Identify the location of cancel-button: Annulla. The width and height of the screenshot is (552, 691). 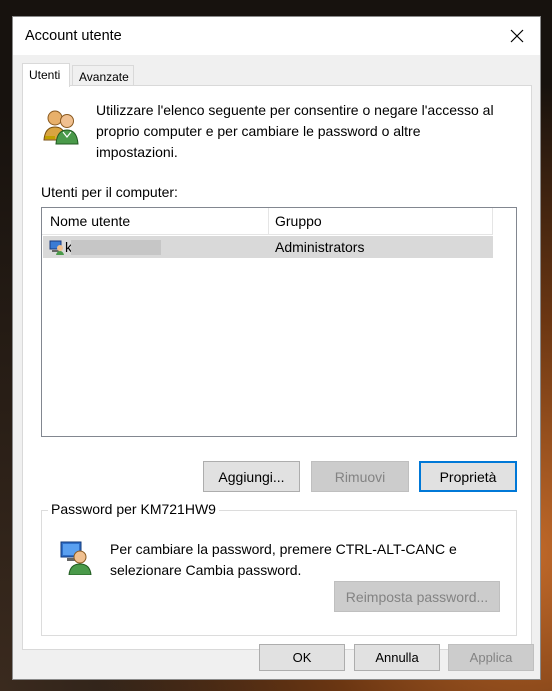
(397, 657).